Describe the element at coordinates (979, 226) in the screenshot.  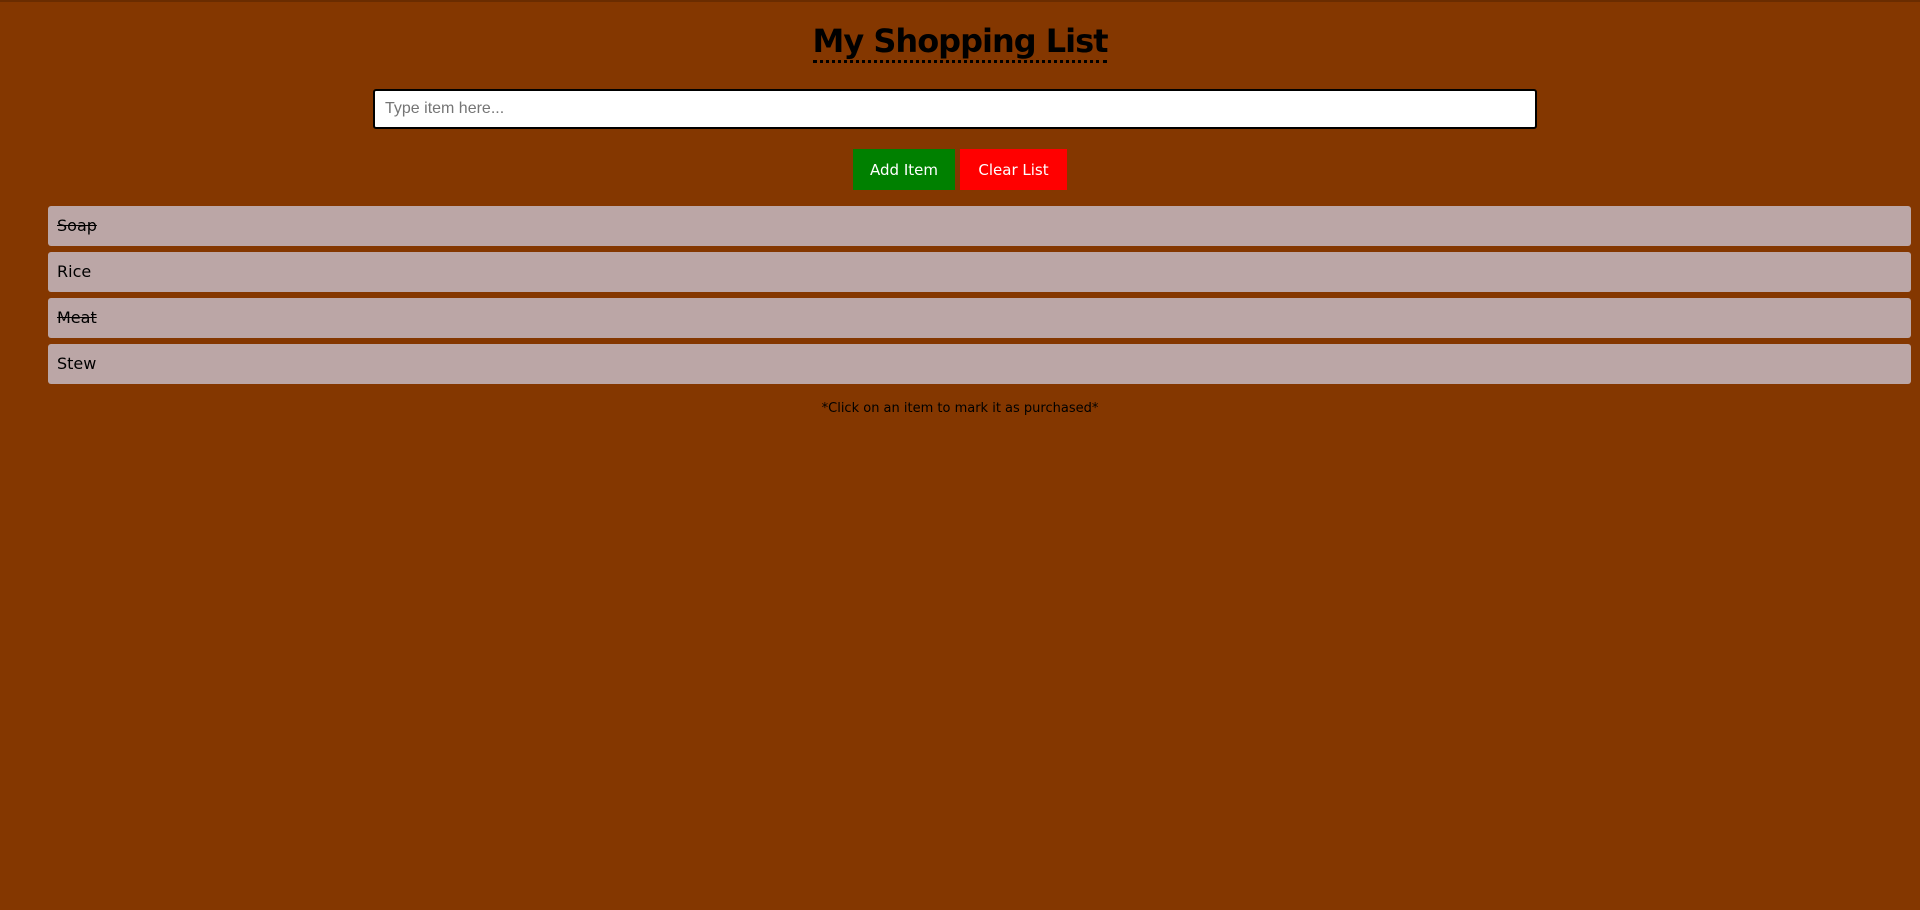
I see `list-item-0: Soap` at that location.